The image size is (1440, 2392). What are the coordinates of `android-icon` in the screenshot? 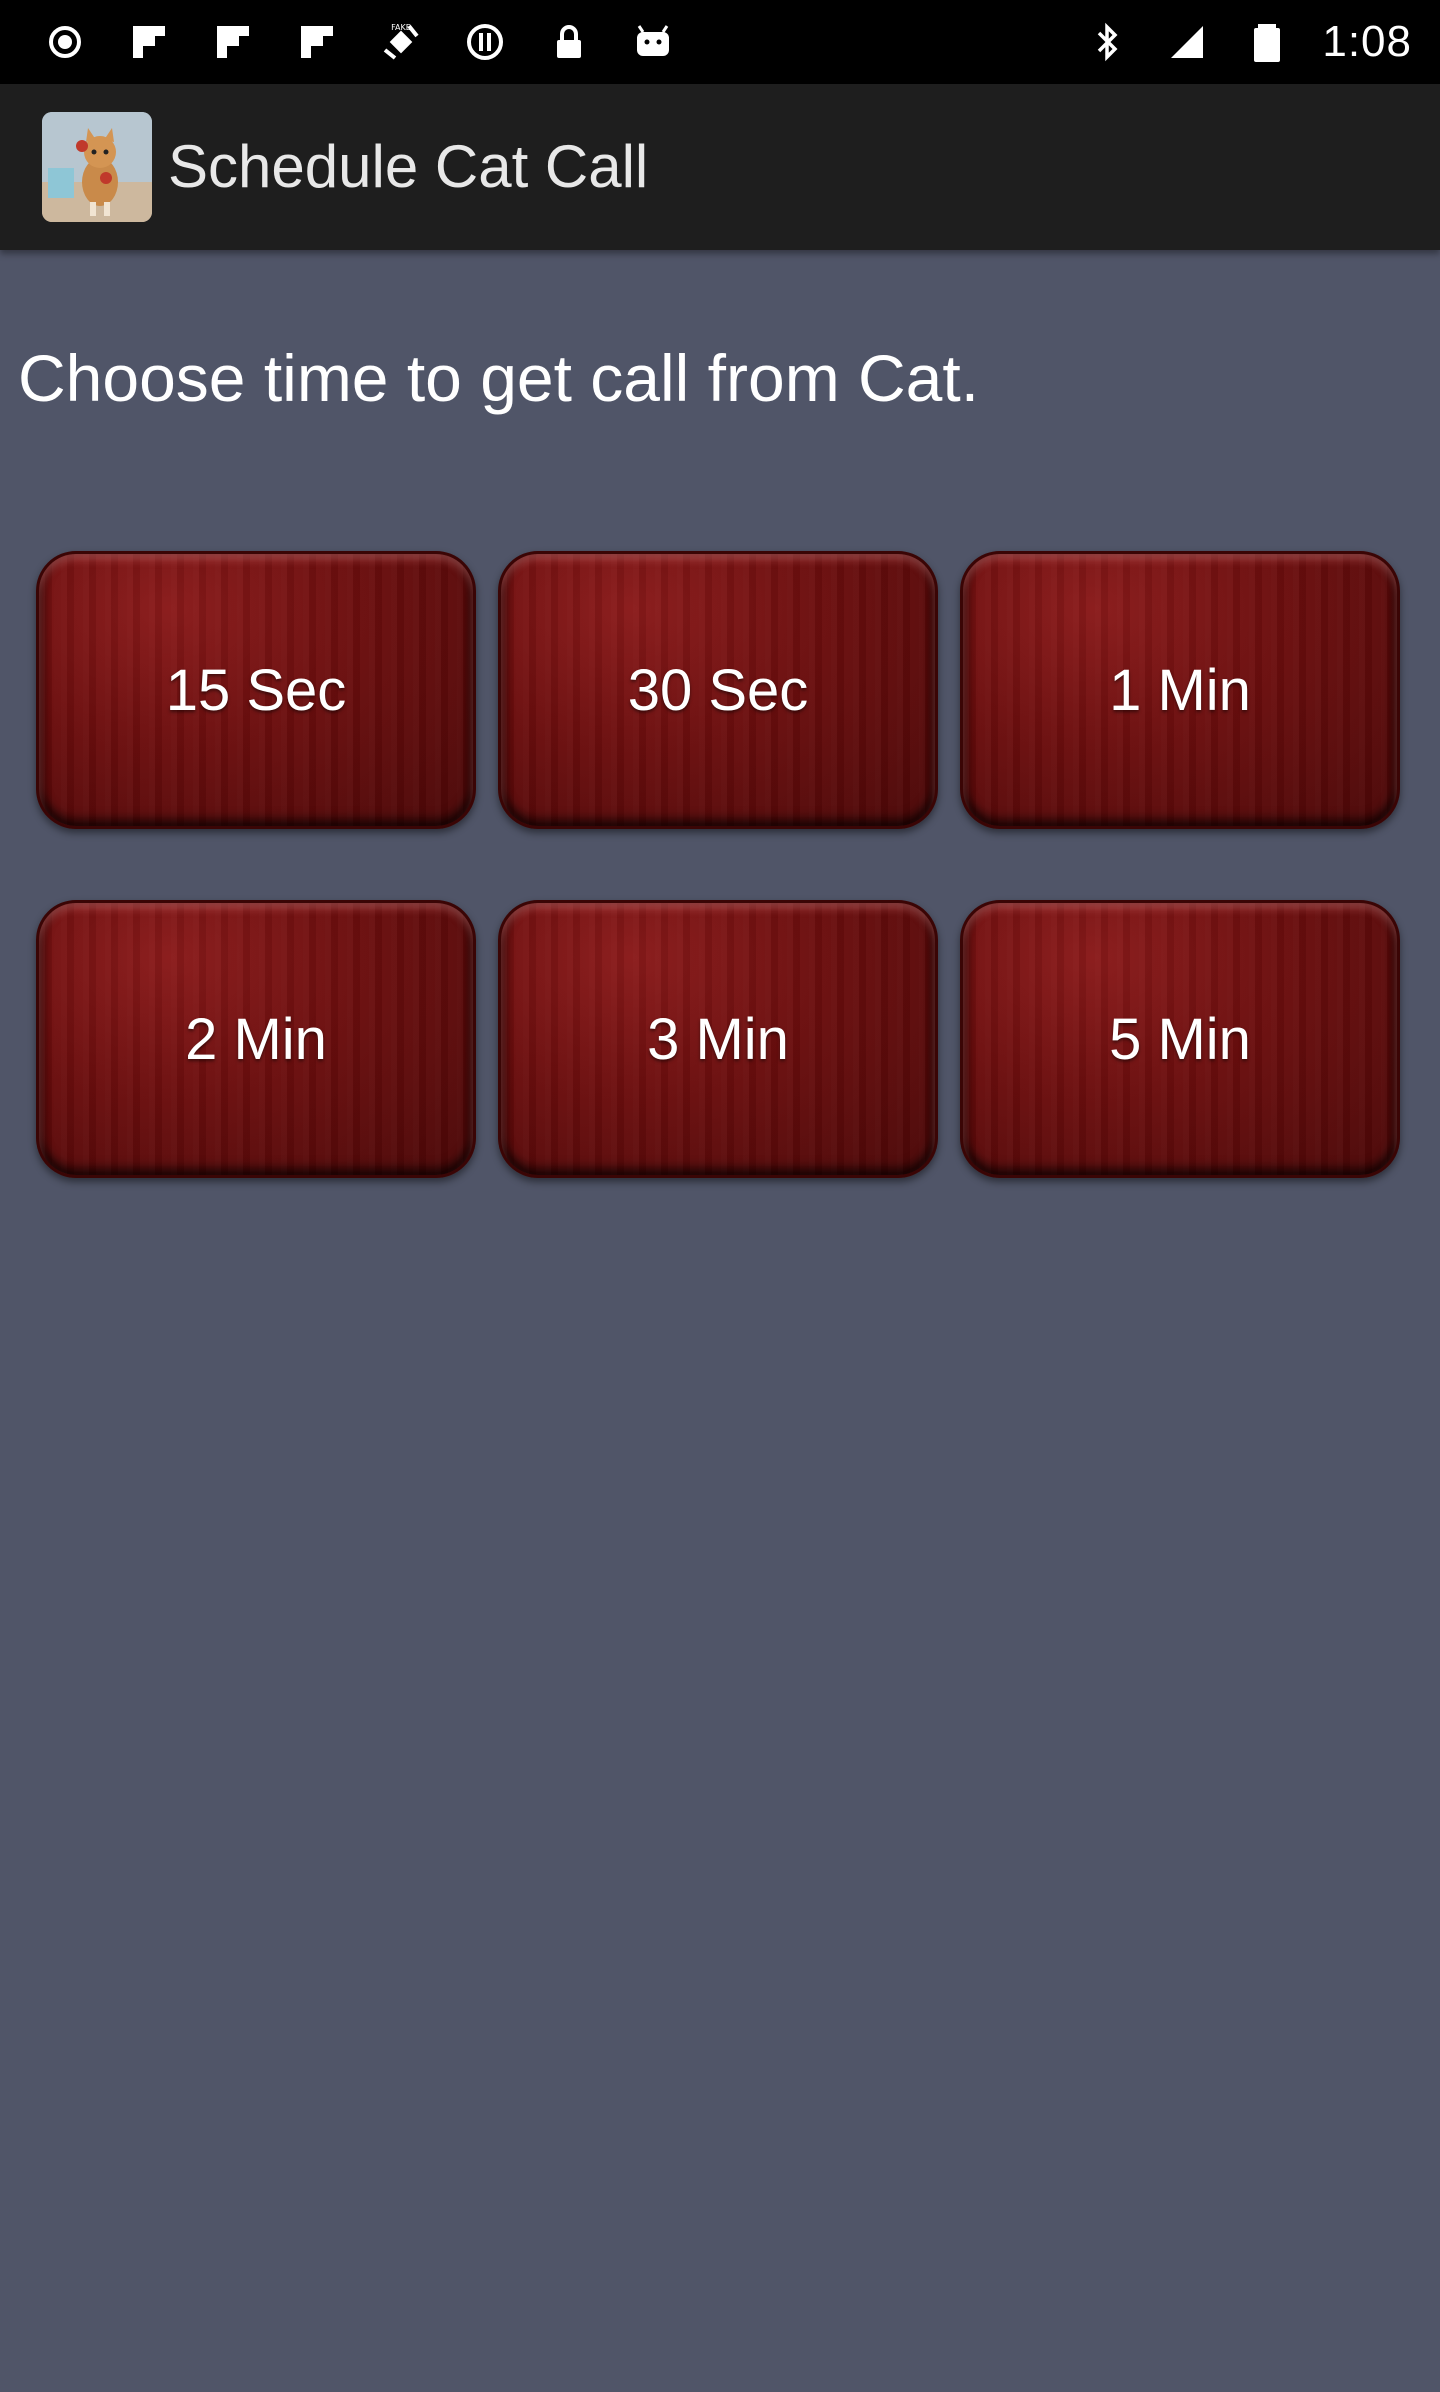 It's located at (653, 42).